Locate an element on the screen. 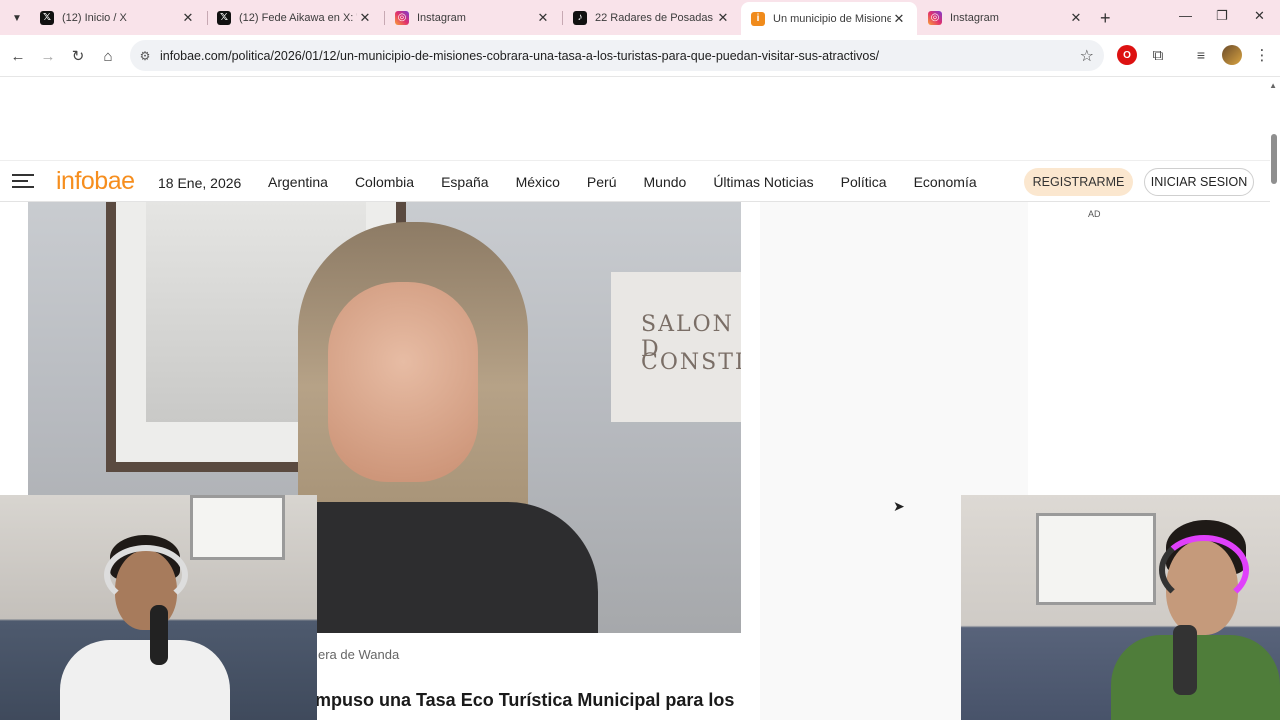 The height and width of the screenshot is (720, 1280). tab-title: (12) Fede Aikawa en X: "y l is located at coordinates (298, 17).